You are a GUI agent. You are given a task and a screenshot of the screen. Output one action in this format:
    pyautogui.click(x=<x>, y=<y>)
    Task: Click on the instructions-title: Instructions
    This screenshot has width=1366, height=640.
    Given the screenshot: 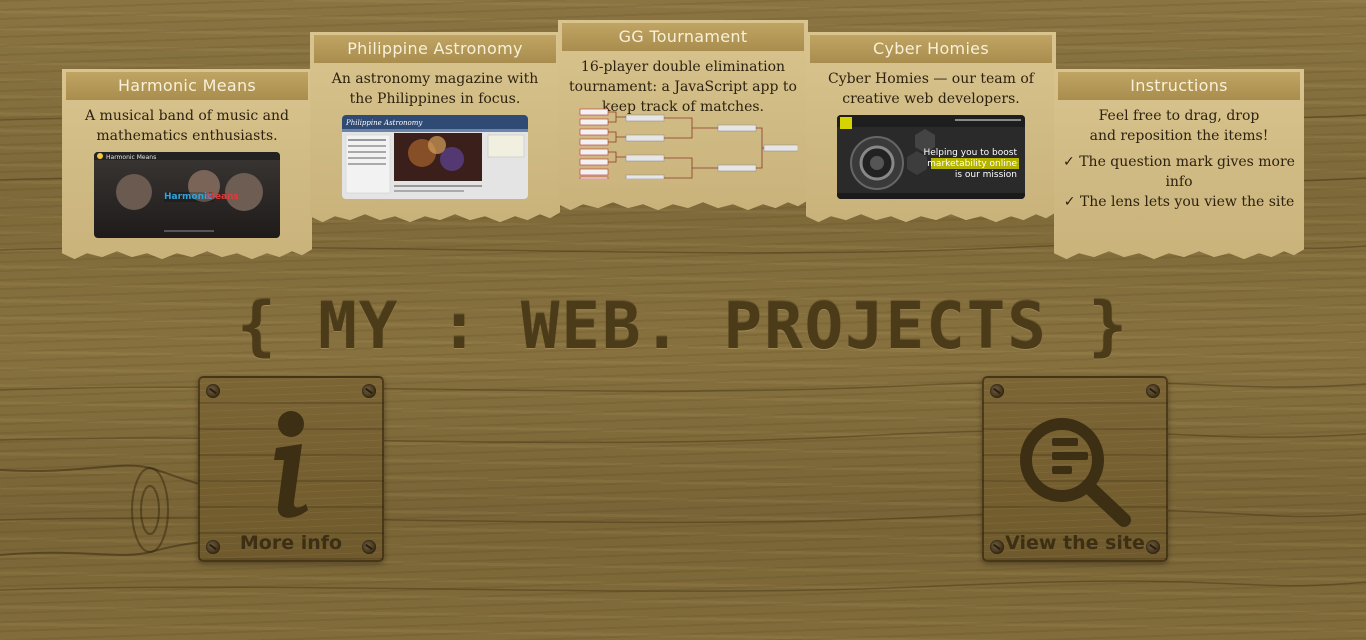 What is the action you would take?
    pyautogui.click(x=1179, y=86)
    